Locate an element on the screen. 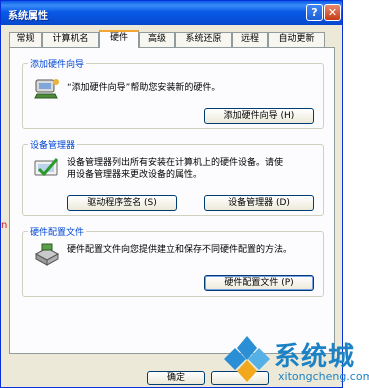  watermark-logo: 系统城 xitongcheng.com is located at coordinates (292, 359).